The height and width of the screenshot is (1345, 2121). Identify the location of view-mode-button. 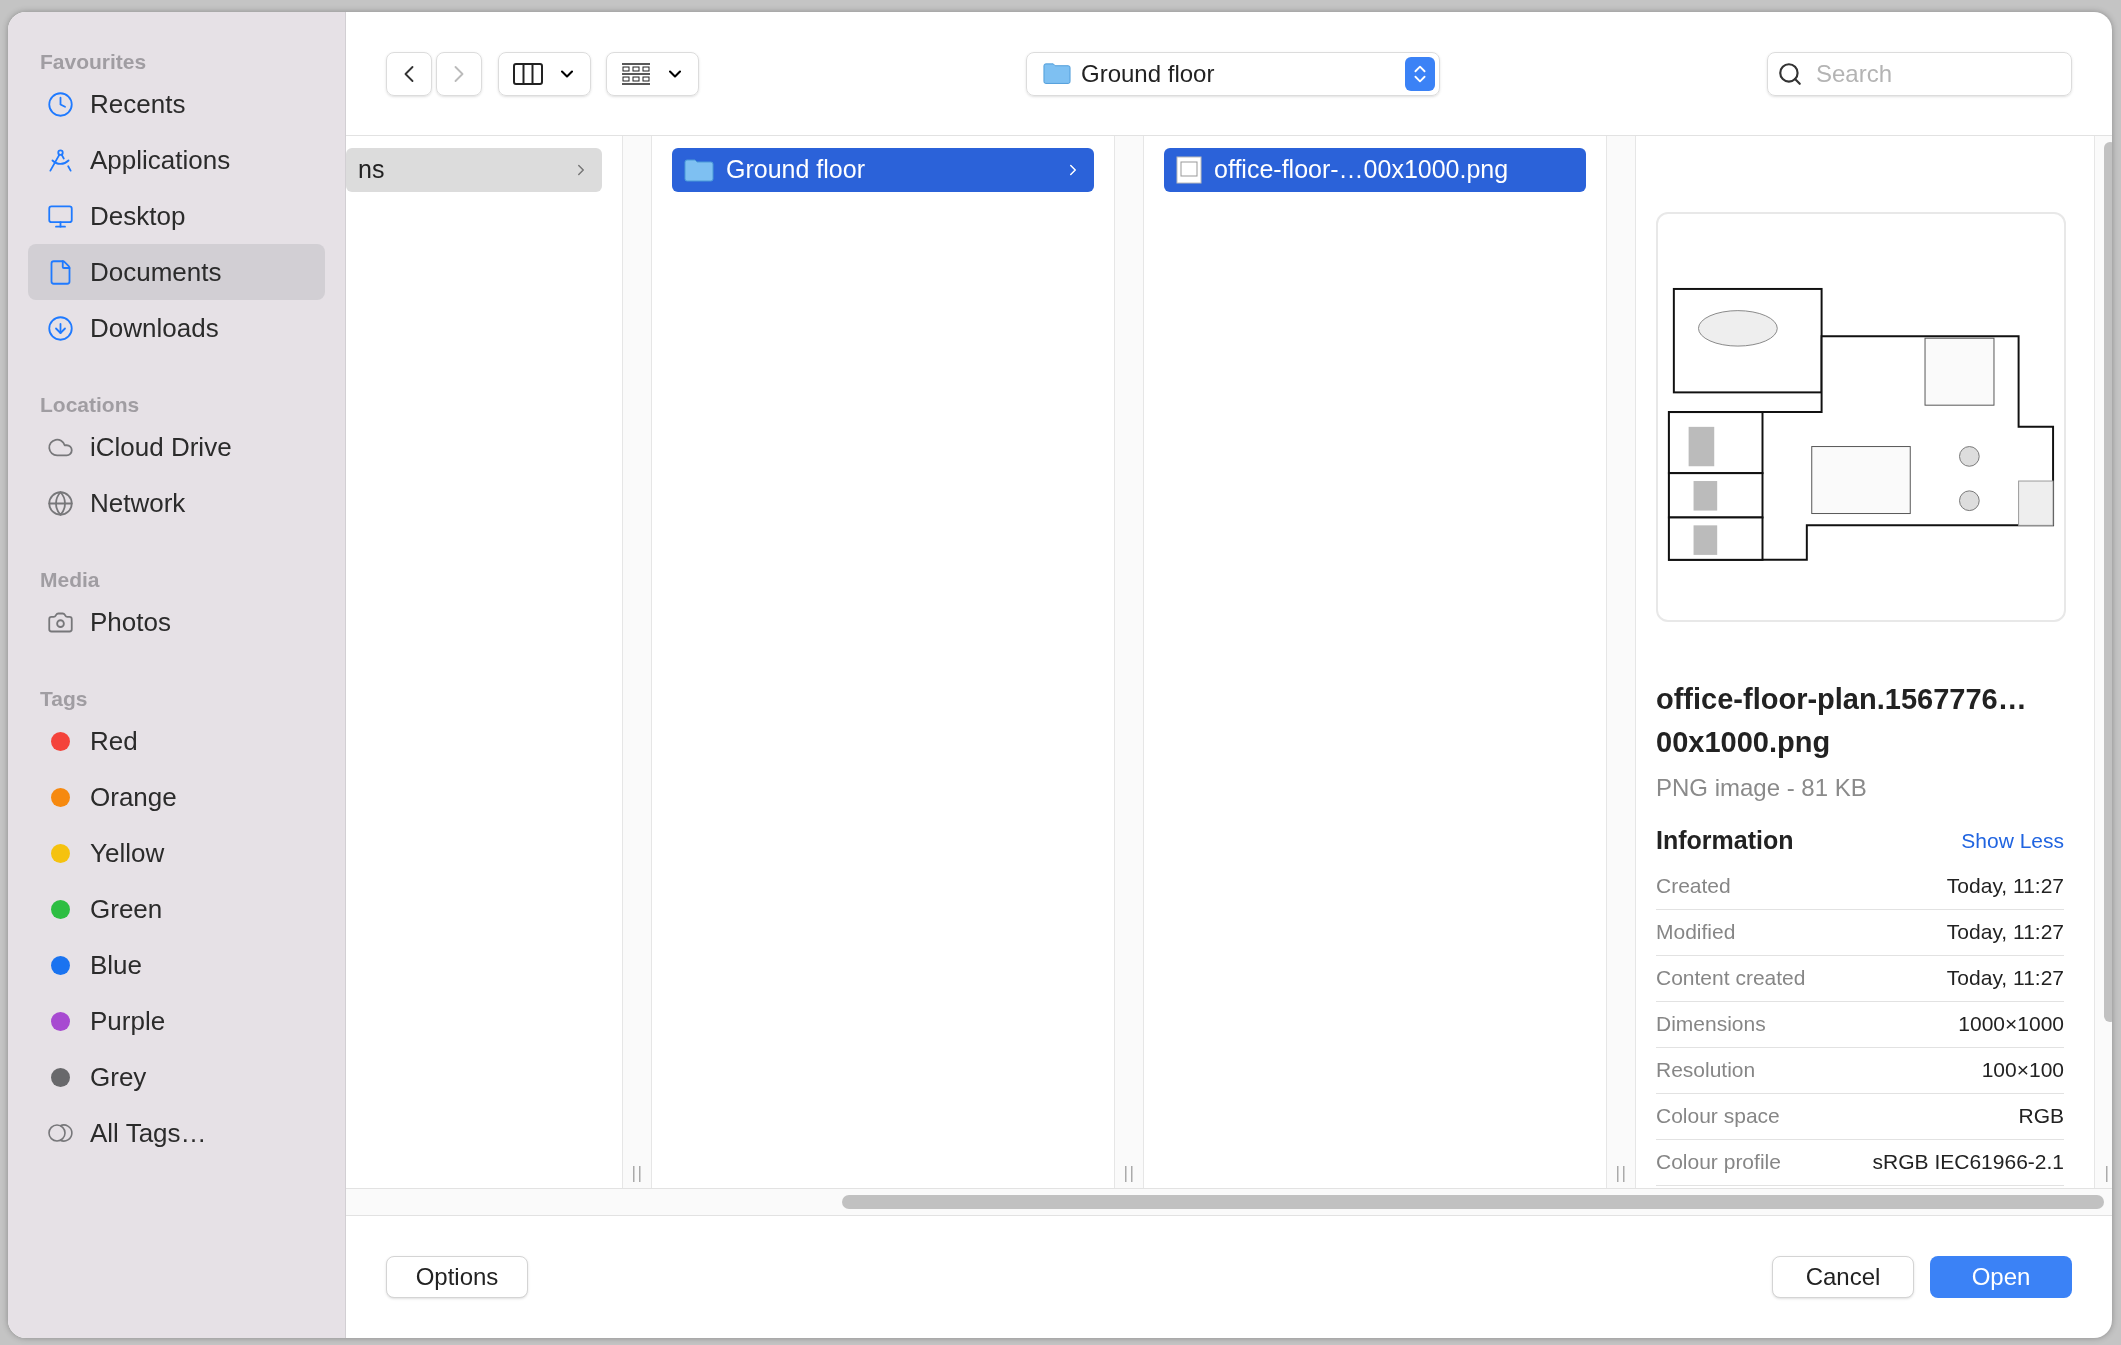
(544, 73).